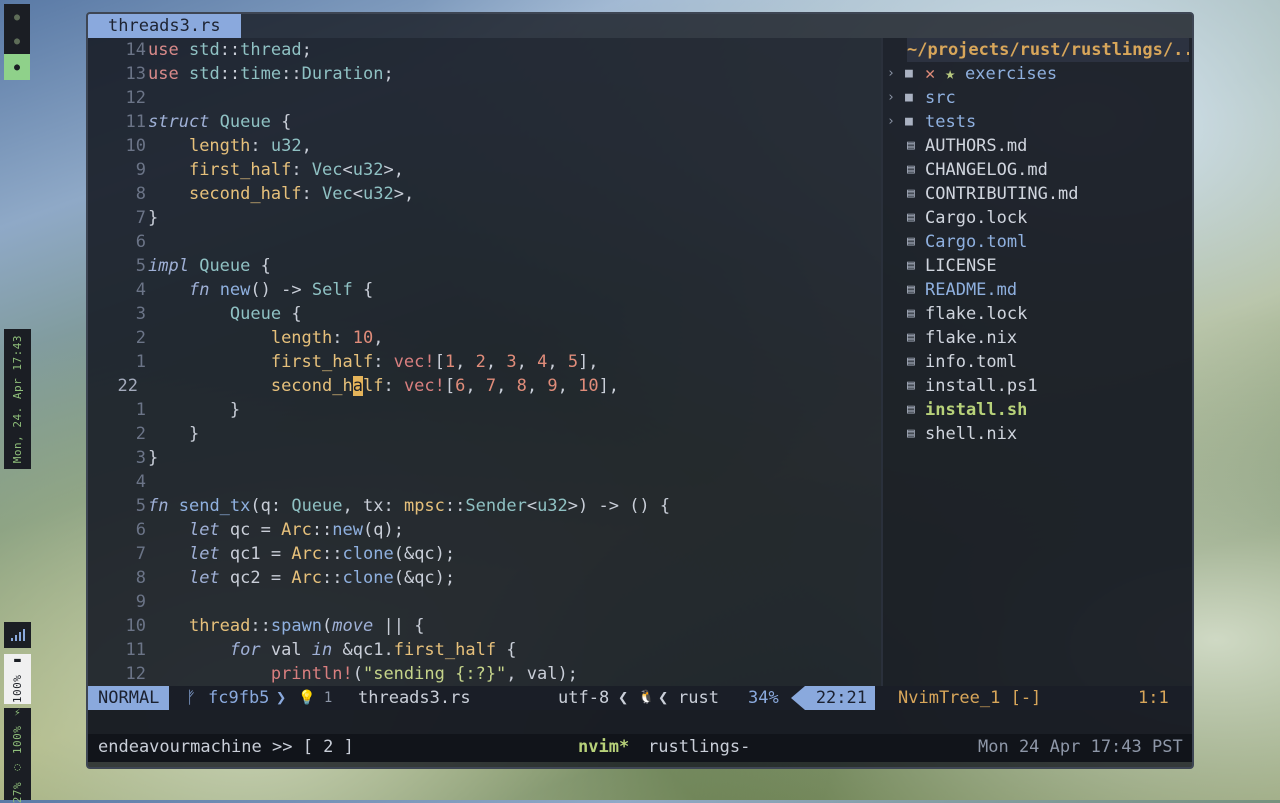 Image resolution: width=1280 pixels, height=803 pixels. I want to click on filetype: rust, so click(698, 698).